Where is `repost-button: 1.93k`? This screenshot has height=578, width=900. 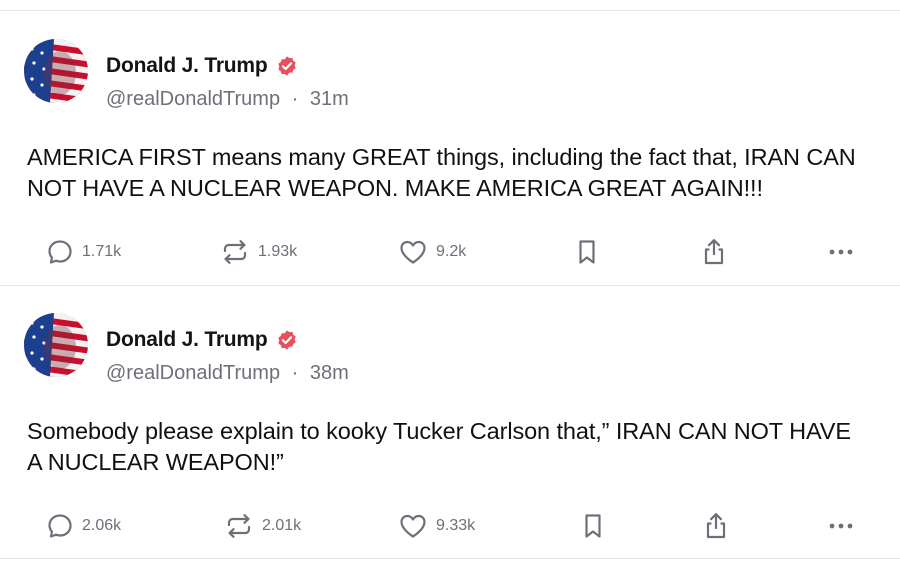
repost-button: 1.93k is located at coordinates (258, 252).